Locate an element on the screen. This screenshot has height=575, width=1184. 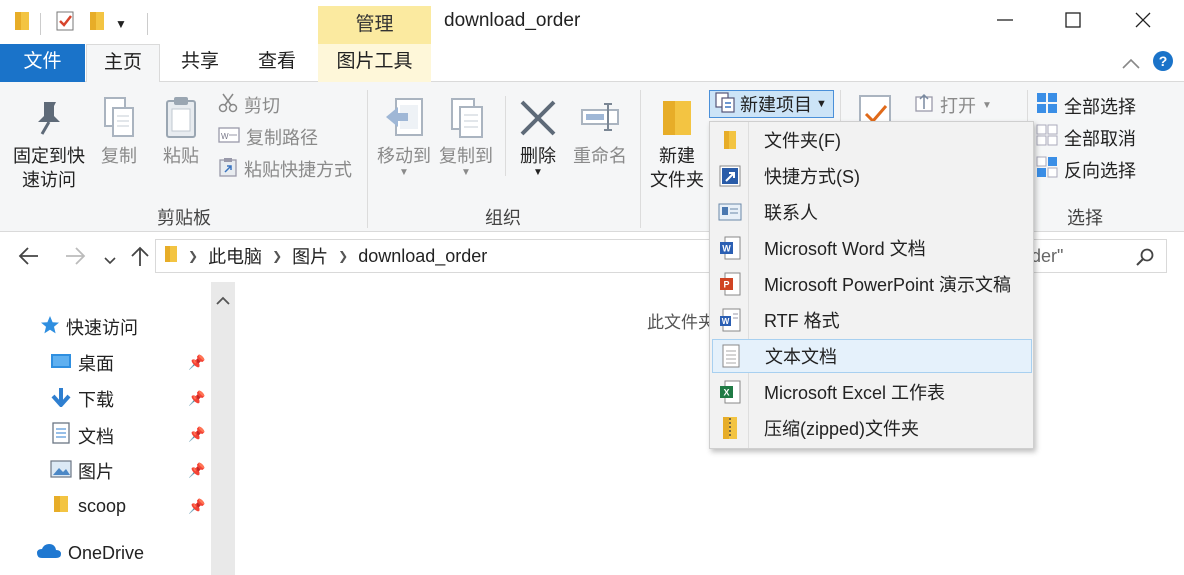
open-icon is located at coordinates (924, 105).